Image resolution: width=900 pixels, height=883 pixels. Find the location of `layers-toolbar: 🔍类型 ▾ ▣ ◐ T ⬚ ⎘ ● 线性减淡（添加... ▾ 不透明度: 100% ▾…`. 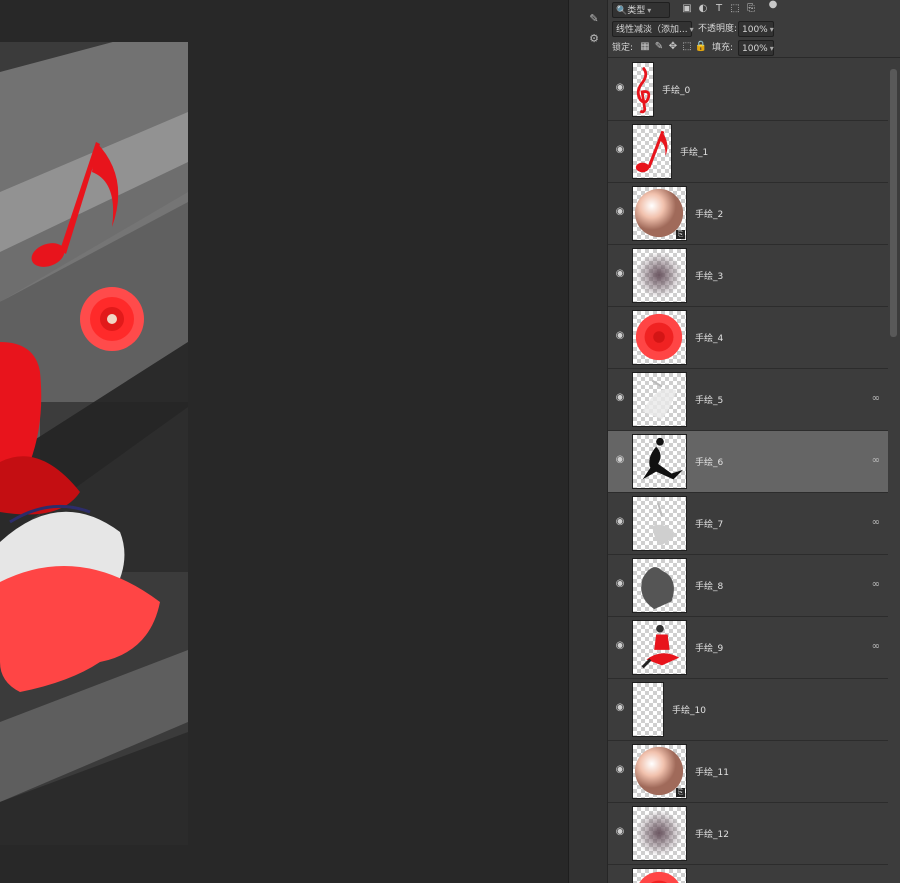

layers-toolbar: 🔍类型 ▾ ▣ ◐ T ⬚ ⎘ ● 线性减淡（添加... ▾ 不透明度: 100% ▾… is located at coordinates (754, 29).